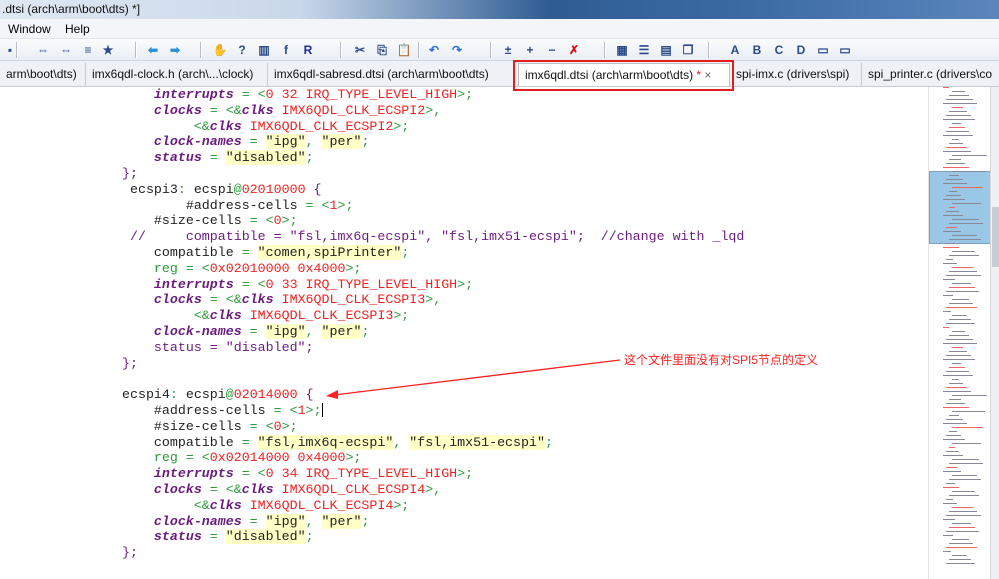 The width and height of the screenshot is (999, 579). I want to click on minimap, so click(959, 333).